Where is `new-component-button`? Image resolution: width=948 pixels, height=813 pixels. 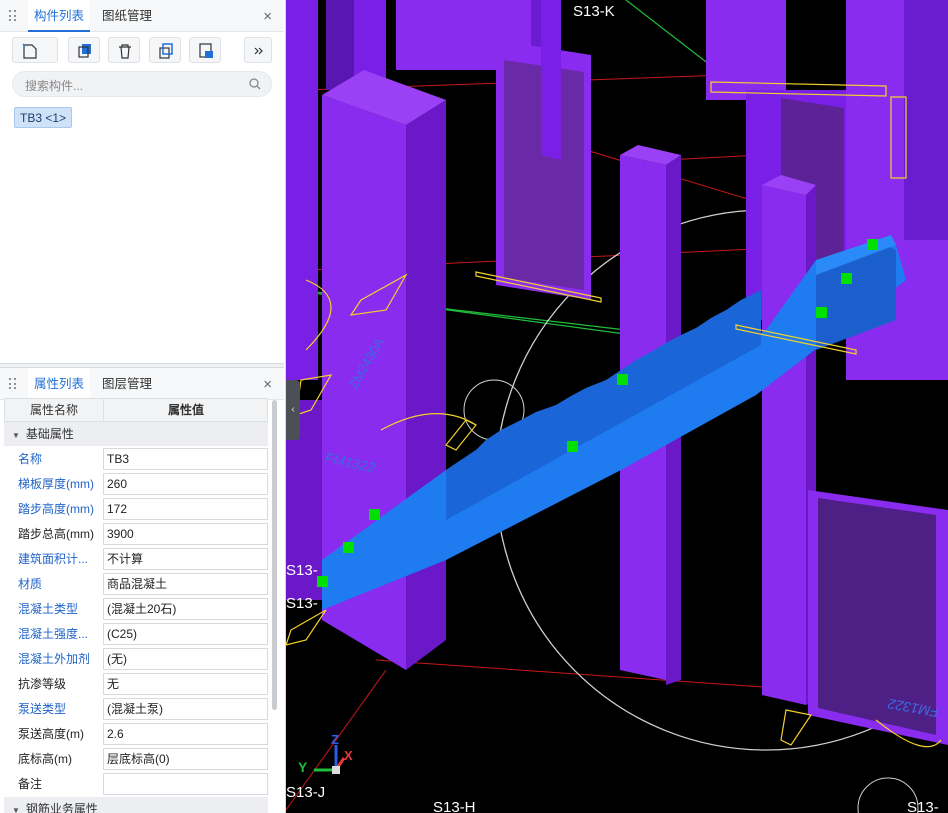 new-component-button is located at coordinates (35, 50).